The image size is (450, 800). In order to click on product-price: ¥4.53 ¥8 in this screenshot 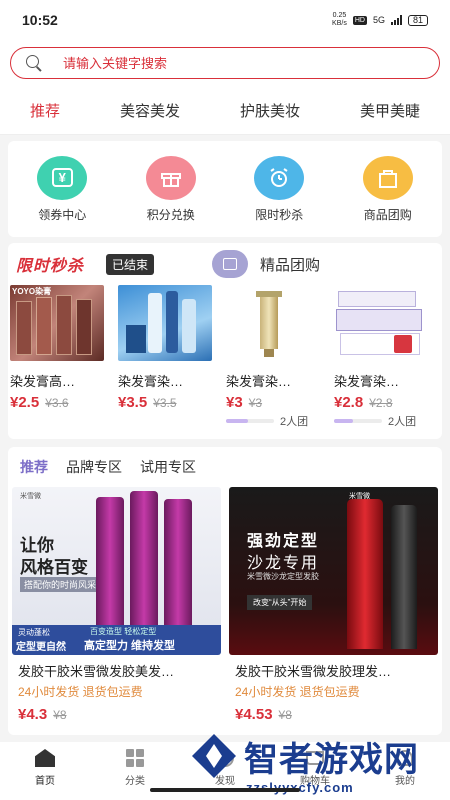, I will do `click(333, 714)`.